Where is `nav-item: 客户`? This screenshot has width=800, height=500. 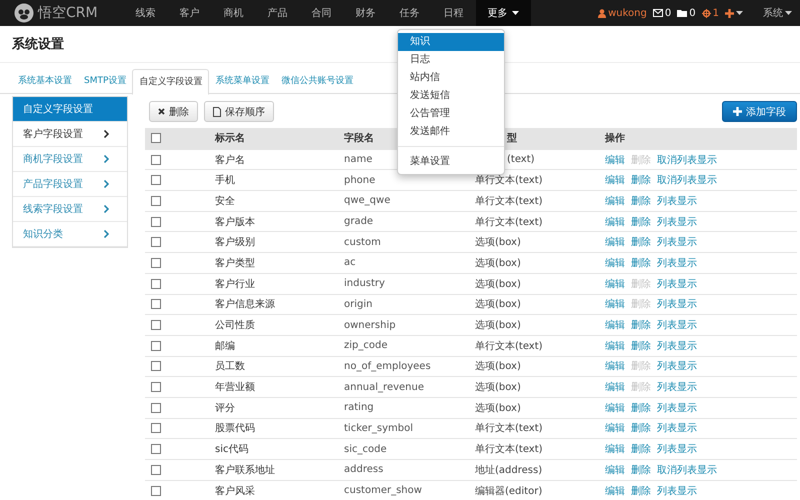 nav-item: 客户 is located at coordinates (190, 13).